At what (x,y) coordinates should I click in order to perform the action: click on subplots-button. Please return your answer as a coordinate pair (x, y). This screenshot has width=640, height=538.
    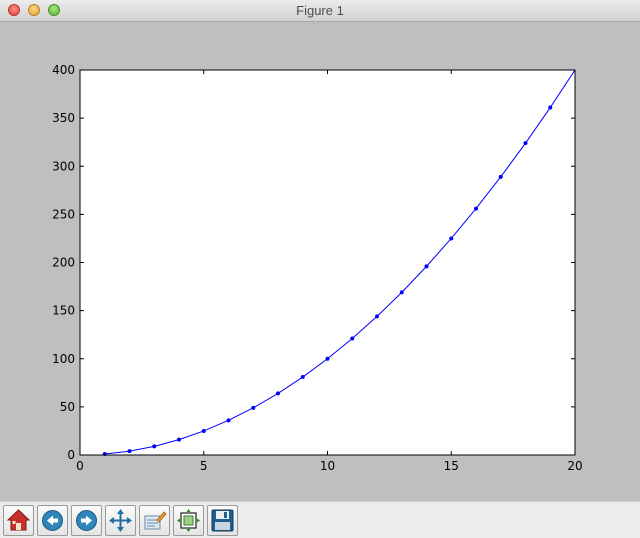
    Looking at the image, I should click on (188, 520).